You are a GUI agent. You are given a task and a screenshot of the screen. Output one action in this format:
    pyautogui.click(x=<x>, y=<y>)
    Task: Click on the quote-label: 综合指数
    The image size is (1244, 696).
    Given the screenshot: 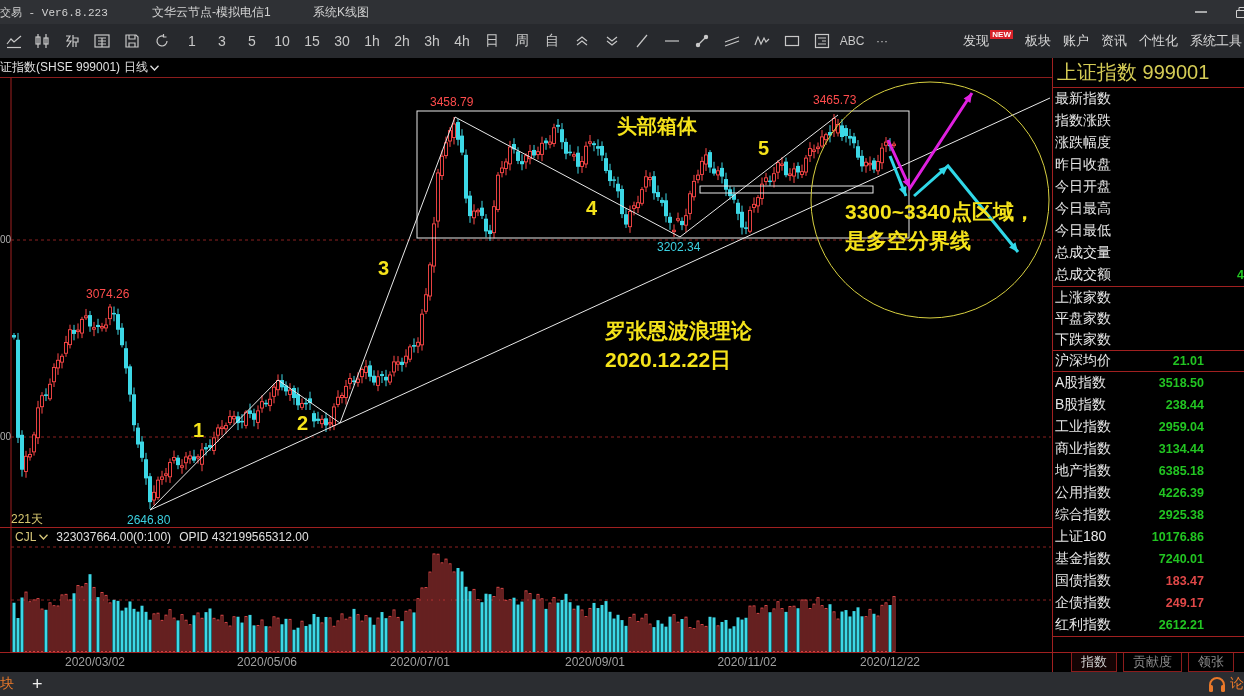 What is the action you would take?
    pyautogui.click(x=1083, y=515)
    